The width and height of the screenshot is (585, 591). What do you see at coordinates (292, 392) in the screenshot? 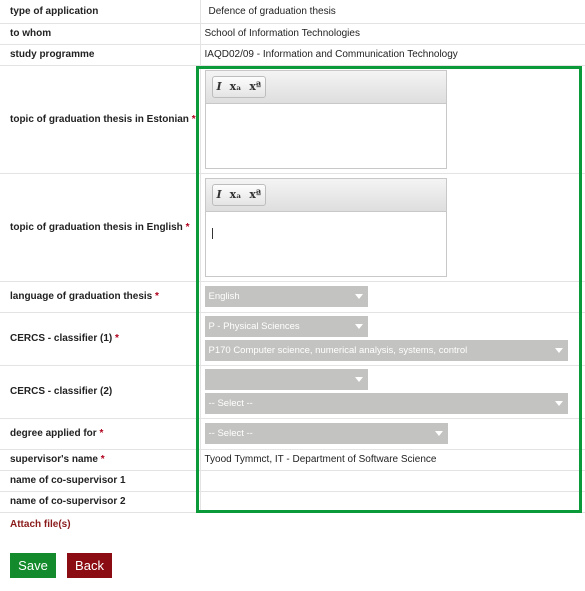
I see `row-cercs2: CERCS - classifier (2) -- Select --` at bounding box center [292, 392].